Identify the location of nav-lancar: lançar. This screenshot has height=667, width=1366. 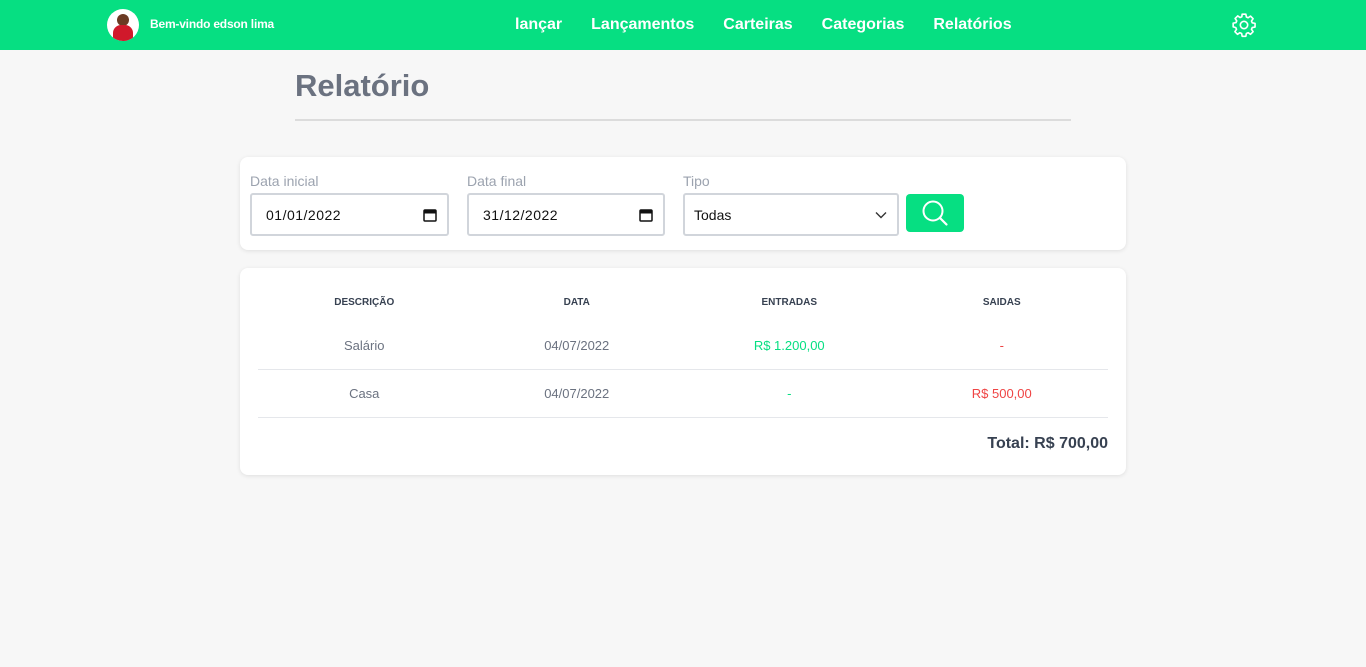
(538, 25).